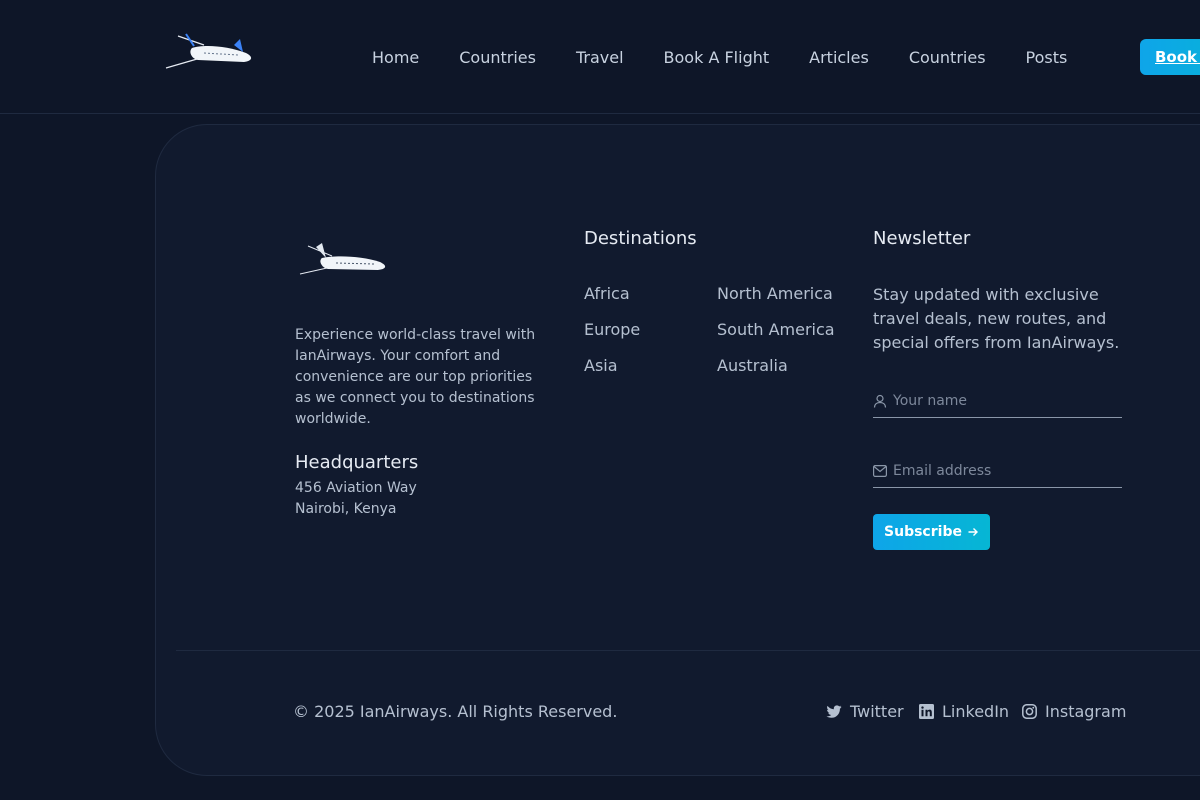 This screenshot has width=1200, height=800. I want to click on hq-street: 456 Aviation Way, so click(356, 488).